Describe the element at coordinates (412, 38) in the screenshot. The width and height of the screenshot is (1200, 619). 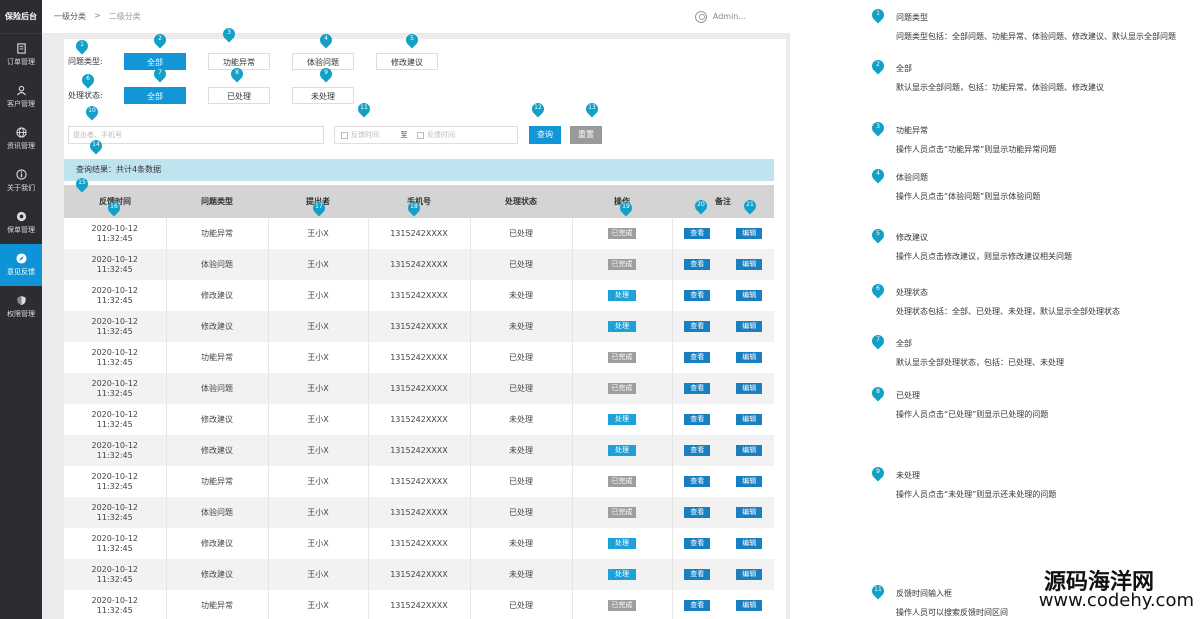
I see `marker-number: 5` at that location.